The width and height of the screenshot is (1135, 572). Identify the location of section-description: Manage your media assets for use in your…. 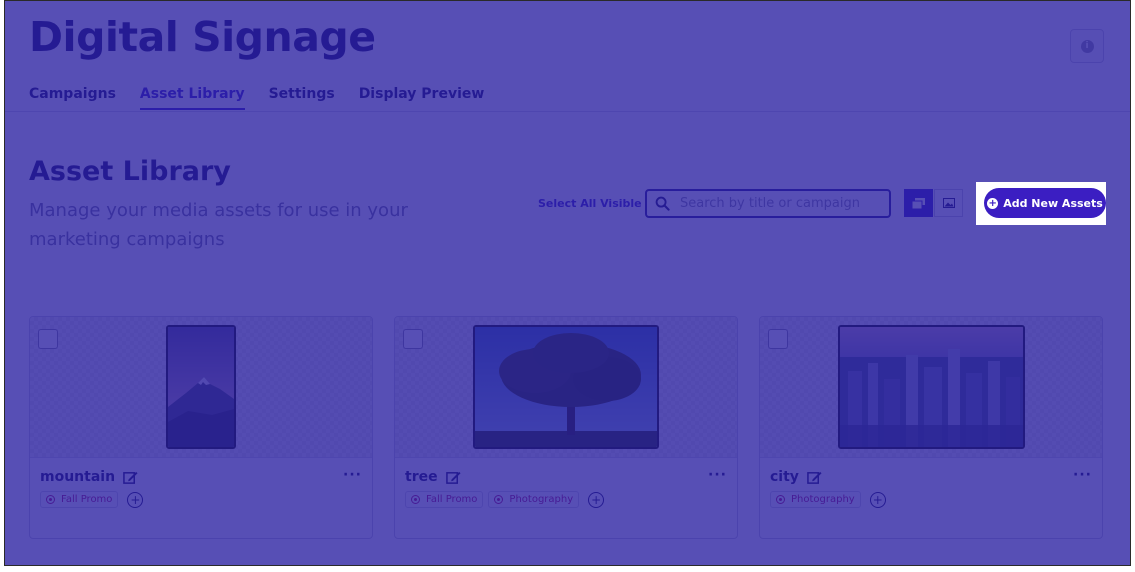
(218, 225).